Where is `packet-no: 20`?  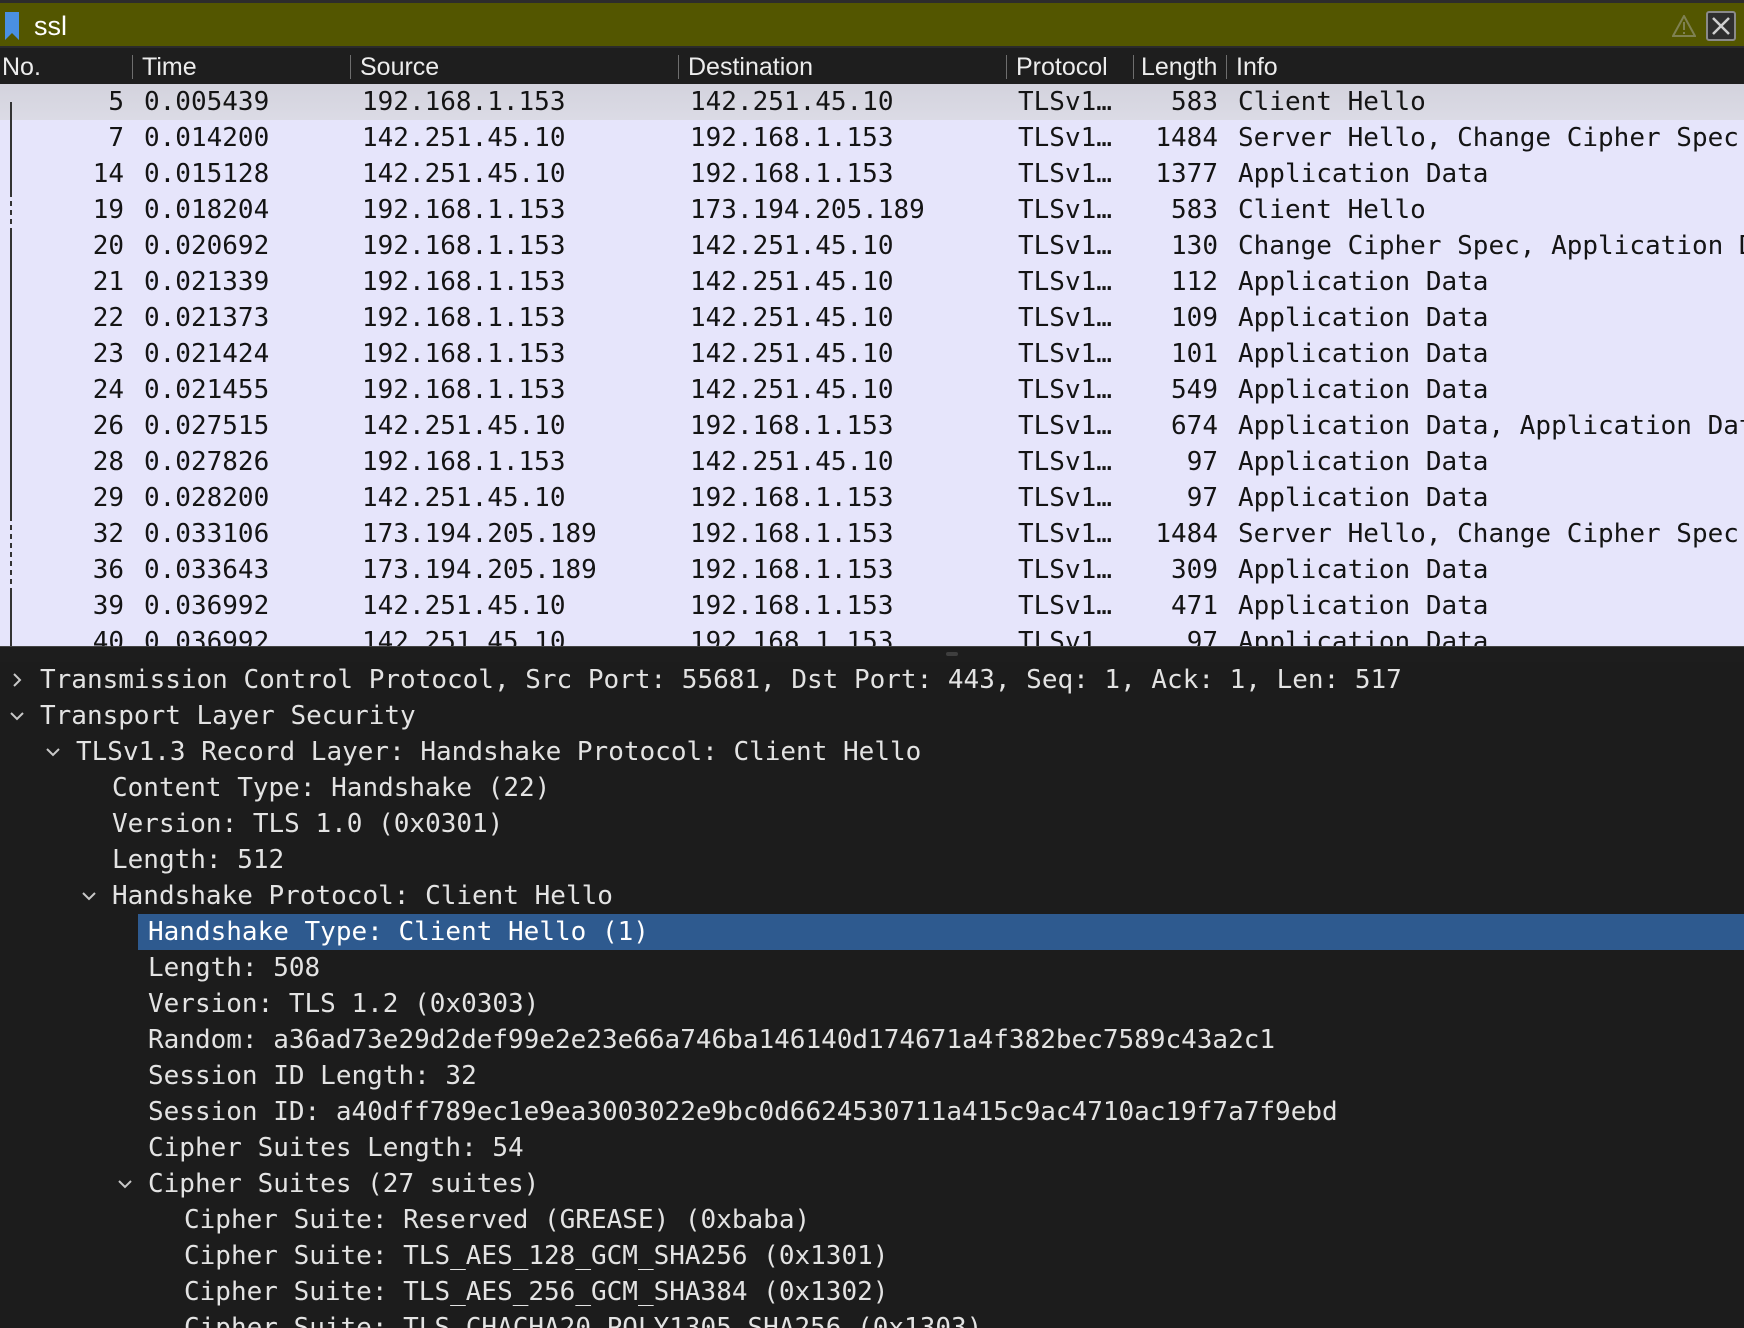
packet-no: 20 is located at coordinates (108, 246).